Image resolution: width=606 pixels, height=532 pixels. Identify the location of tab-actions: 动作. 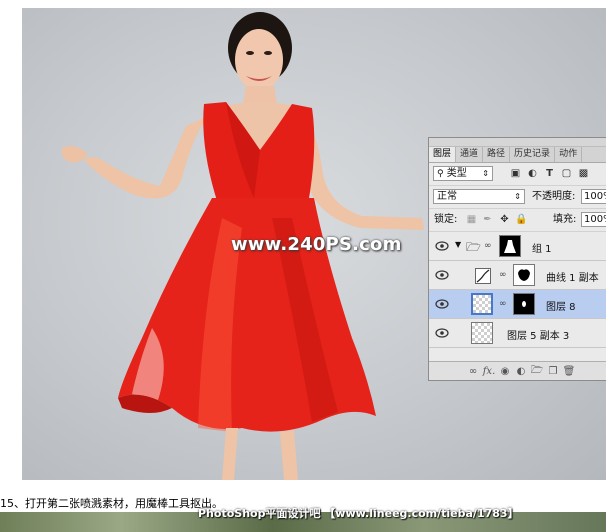
(569, 154).